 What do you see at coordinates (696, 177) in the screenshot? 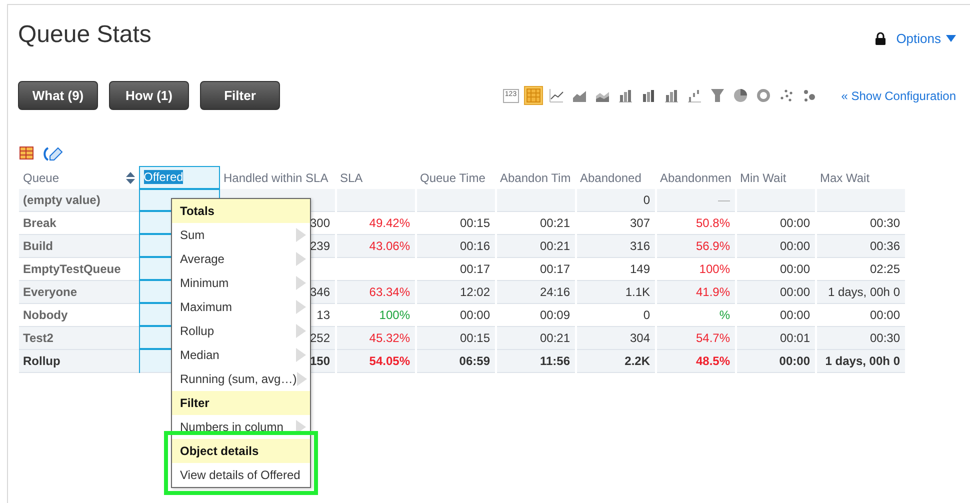
I see `column-header: Abandonmen` at bounding box center [696, 177].